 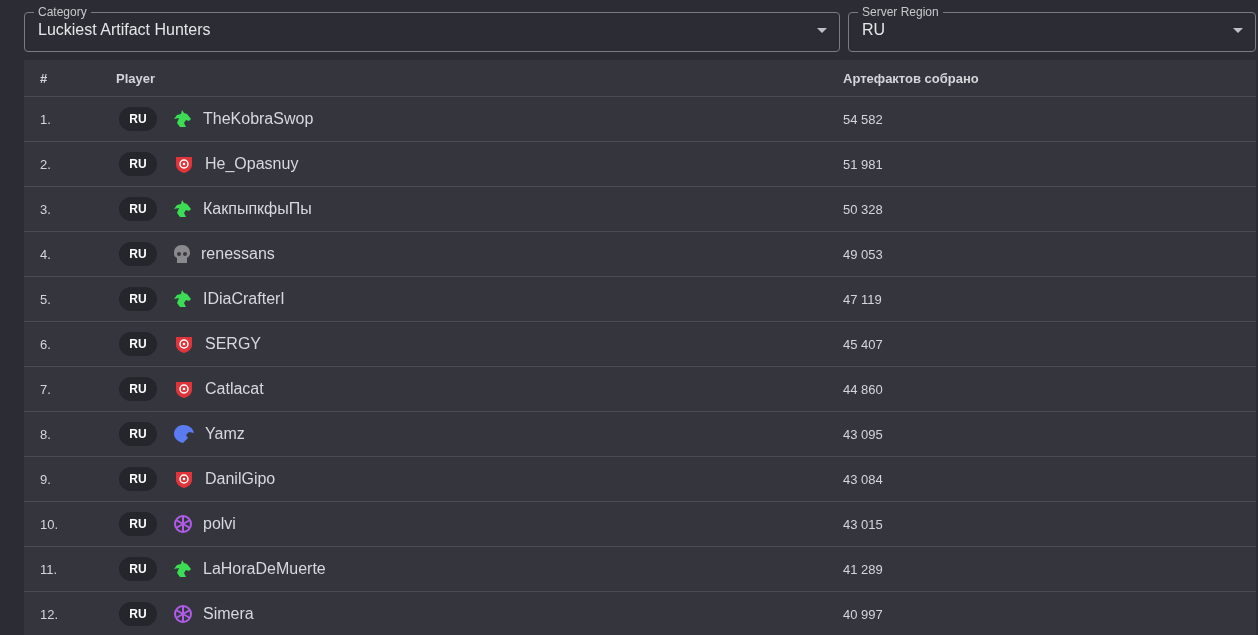 I want to click on eagle-head-icon, so click(x=184, y=434).